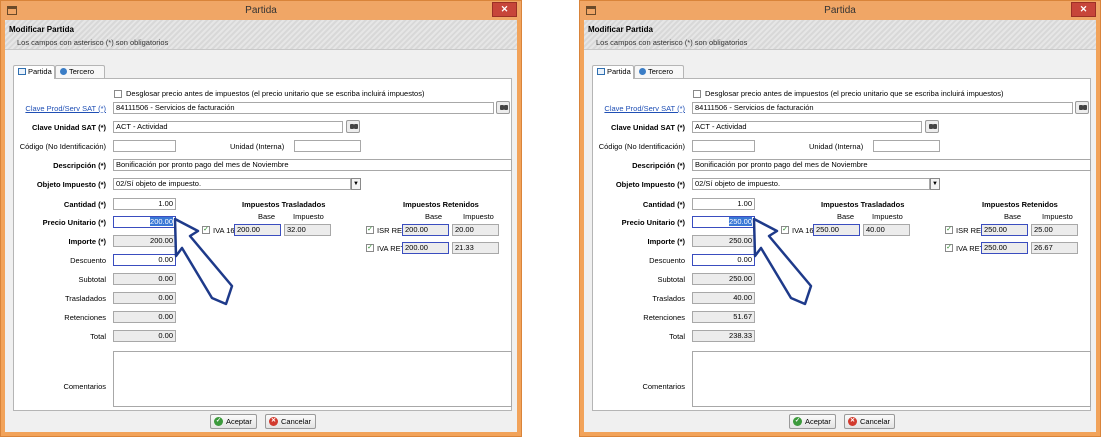  What do you see at coordinates (425, 248) in the screenshot?
I see `iva-ret-base-field: 200.00` at bounding box center [425, 248].